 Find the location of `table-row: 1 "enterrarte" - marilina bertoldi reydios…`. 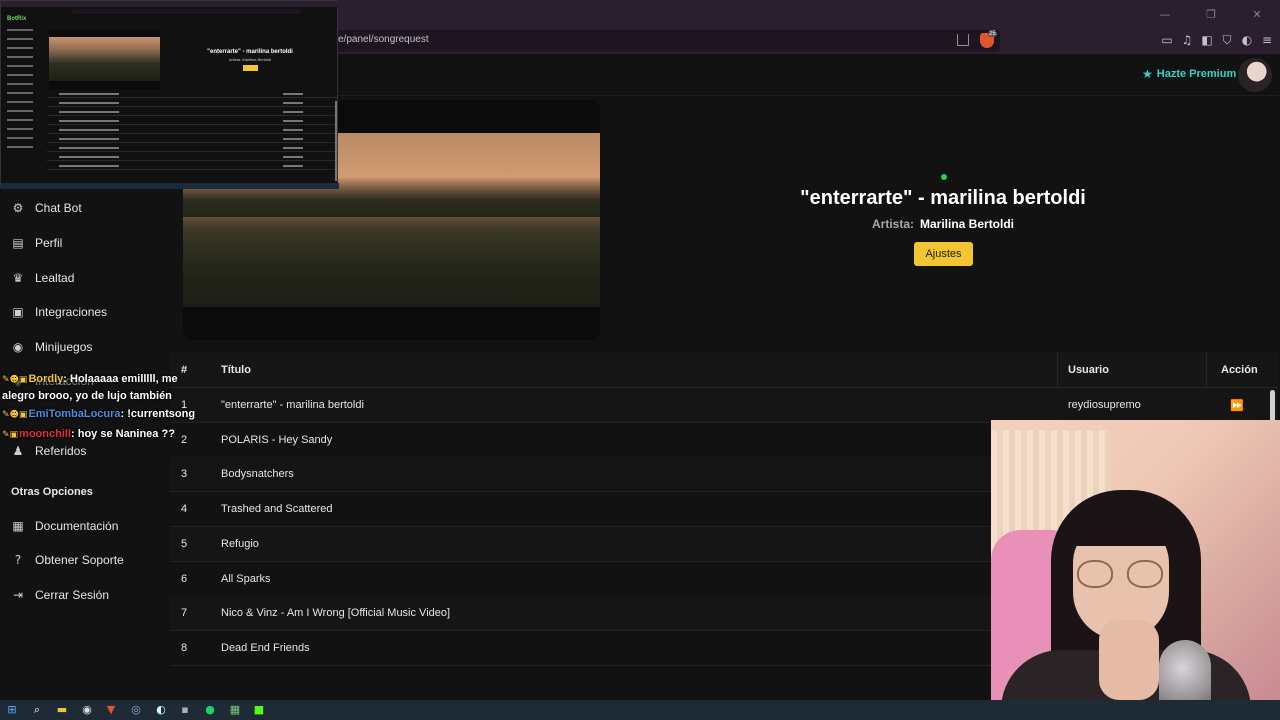

table-row: 1 "enterrarte" - marilina bertoldi reydios… is located at coordinates (724, 405).